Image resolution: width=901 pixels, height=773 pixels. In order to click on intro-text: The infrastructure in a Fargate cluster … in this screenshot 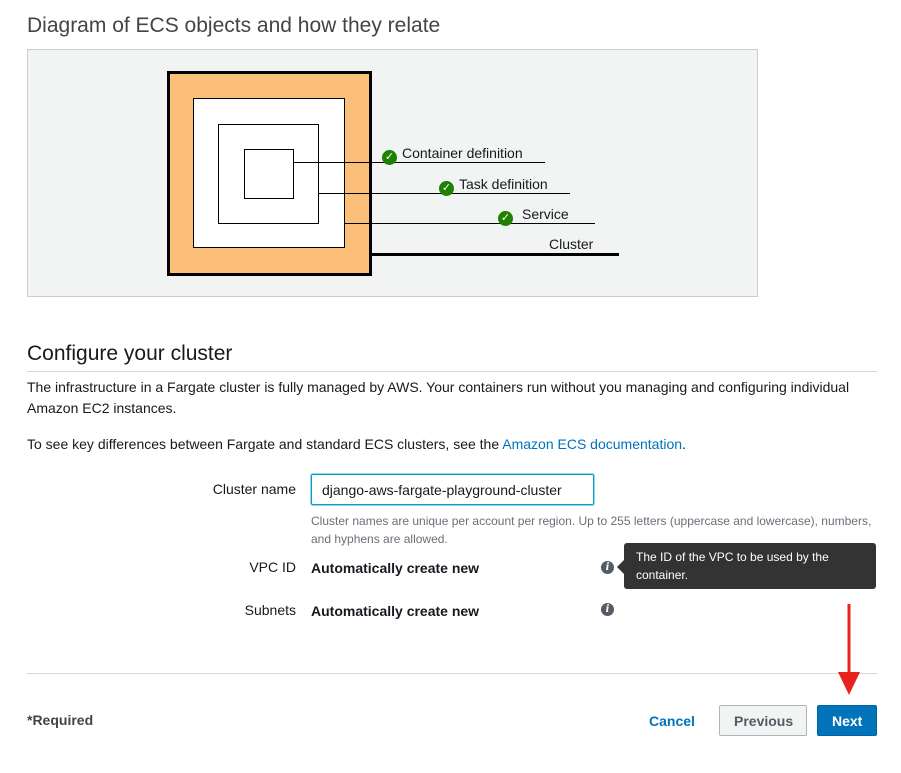, I will do `click(438, 397)`.